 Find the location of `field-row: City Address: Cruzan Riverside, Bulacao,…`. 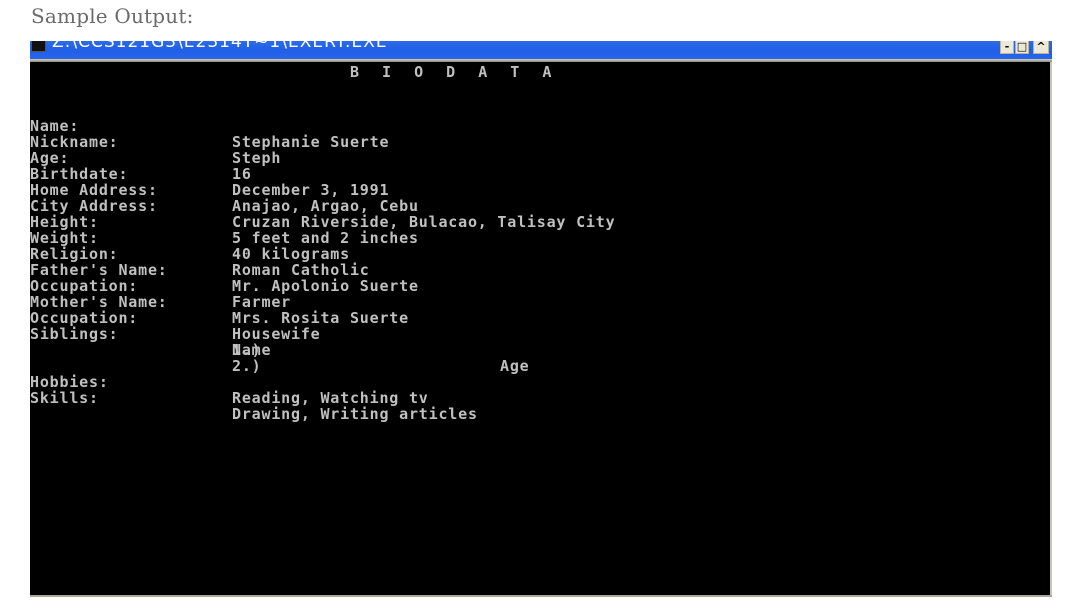

field-row: City Address: Cruzan Riverside, Bulacao,… is located at coordinates (322, 206).